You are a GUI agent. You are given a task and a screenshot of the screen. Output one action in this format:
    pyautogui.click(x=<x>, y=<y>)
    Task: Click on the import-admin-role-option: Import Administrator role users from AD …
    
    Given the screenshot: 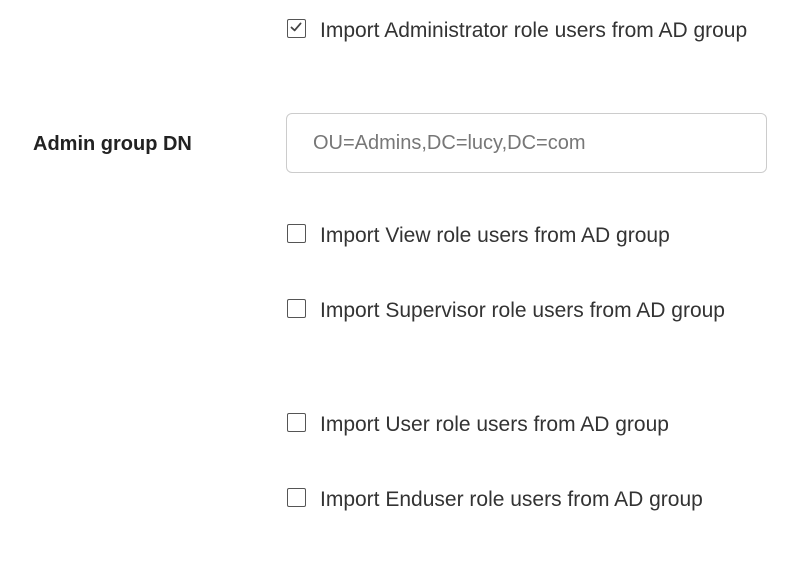 What is the action you would take?
    pyautogui.click(x=527, y=31)
    